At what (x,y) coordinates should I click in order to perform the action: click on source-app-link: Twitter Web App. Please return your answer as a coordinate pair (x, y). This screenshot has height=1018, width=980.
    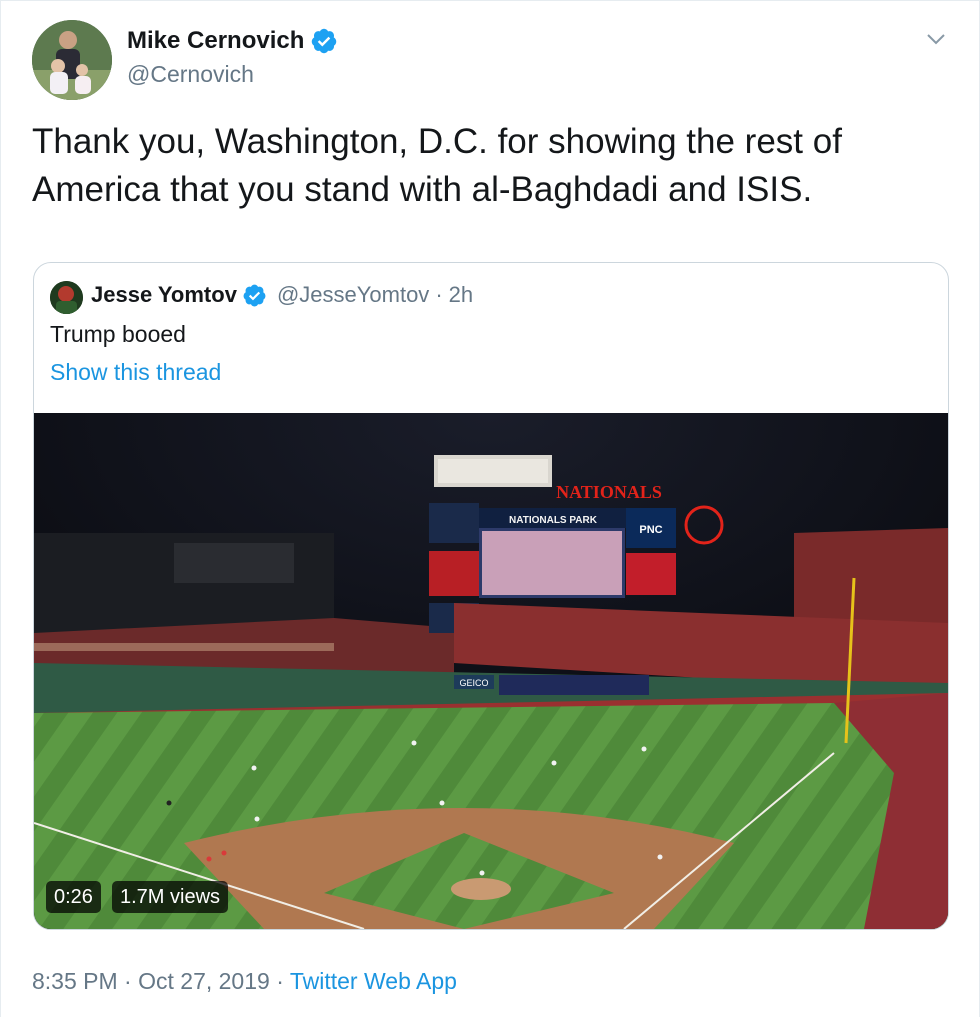
    Looking at the image, I should click on (373, 981).